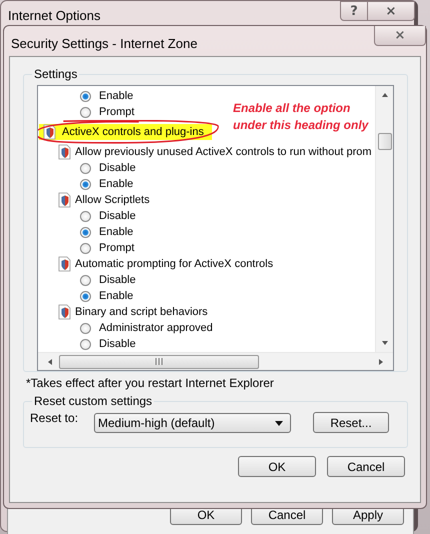 The height and width of the screenshot is (534, 430). What do you see at coordinates (54, 15) in the screenshot?
I see `window-title: Internet Options` at bounding box center [54, 15].